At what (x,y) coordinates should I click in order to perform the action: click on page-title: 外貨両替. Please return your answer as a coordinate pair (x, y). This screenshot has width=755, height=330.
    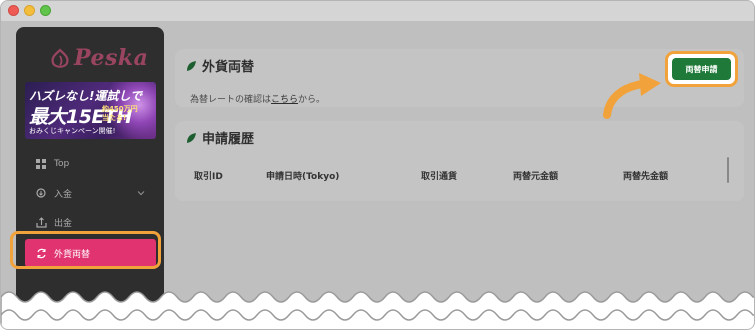
    Looking at the image, I should click on (228, 67).